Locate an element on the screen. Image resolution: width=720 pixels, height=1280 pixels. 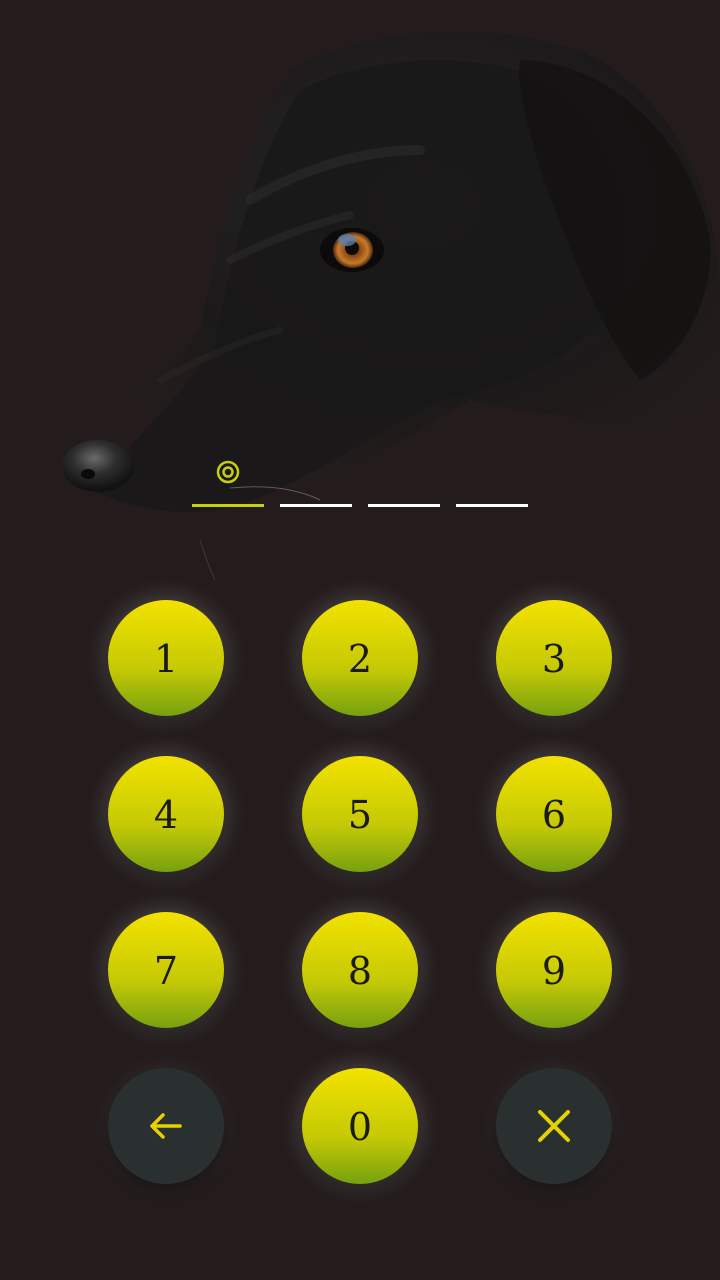
key-4: 4 is located at coordinates (166, 814).